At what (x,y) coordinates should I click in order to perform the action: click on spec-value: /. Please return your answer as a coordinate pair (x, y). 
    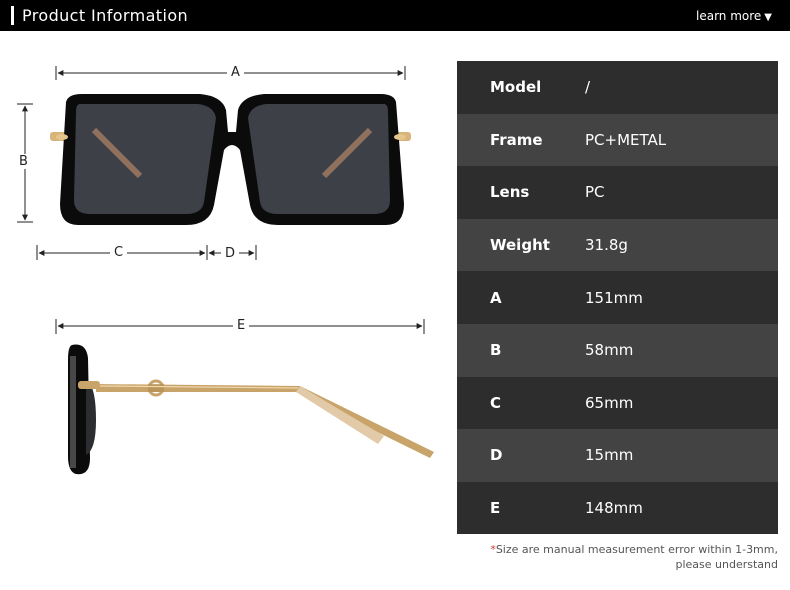
    Looking at the image, I should click on (588, 87).